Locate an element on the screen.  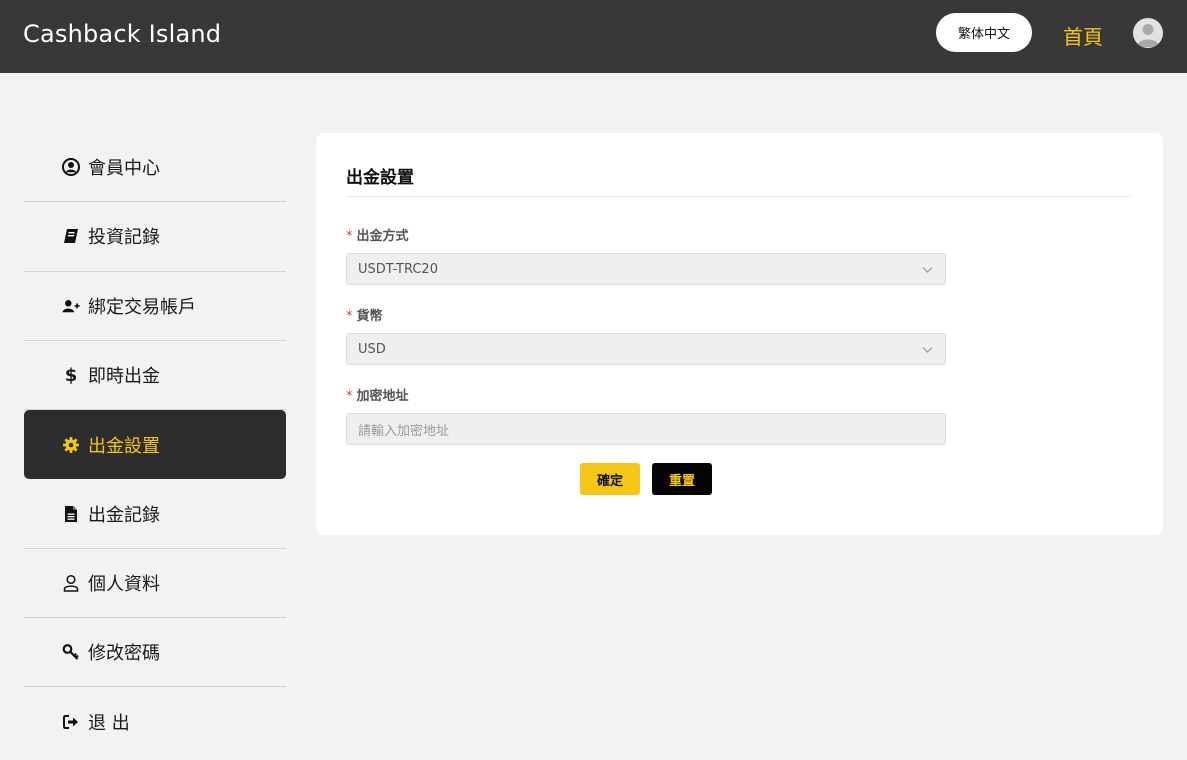
reset-button: 重置 is located at coordinates (682, 479).